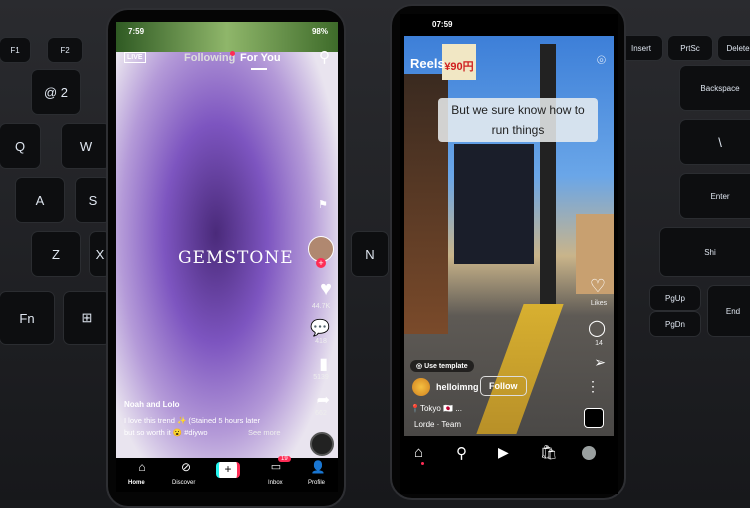  Describe the element at coordinates (442, 24) in the screenshot. I see `status-time: 07:59` at that location.